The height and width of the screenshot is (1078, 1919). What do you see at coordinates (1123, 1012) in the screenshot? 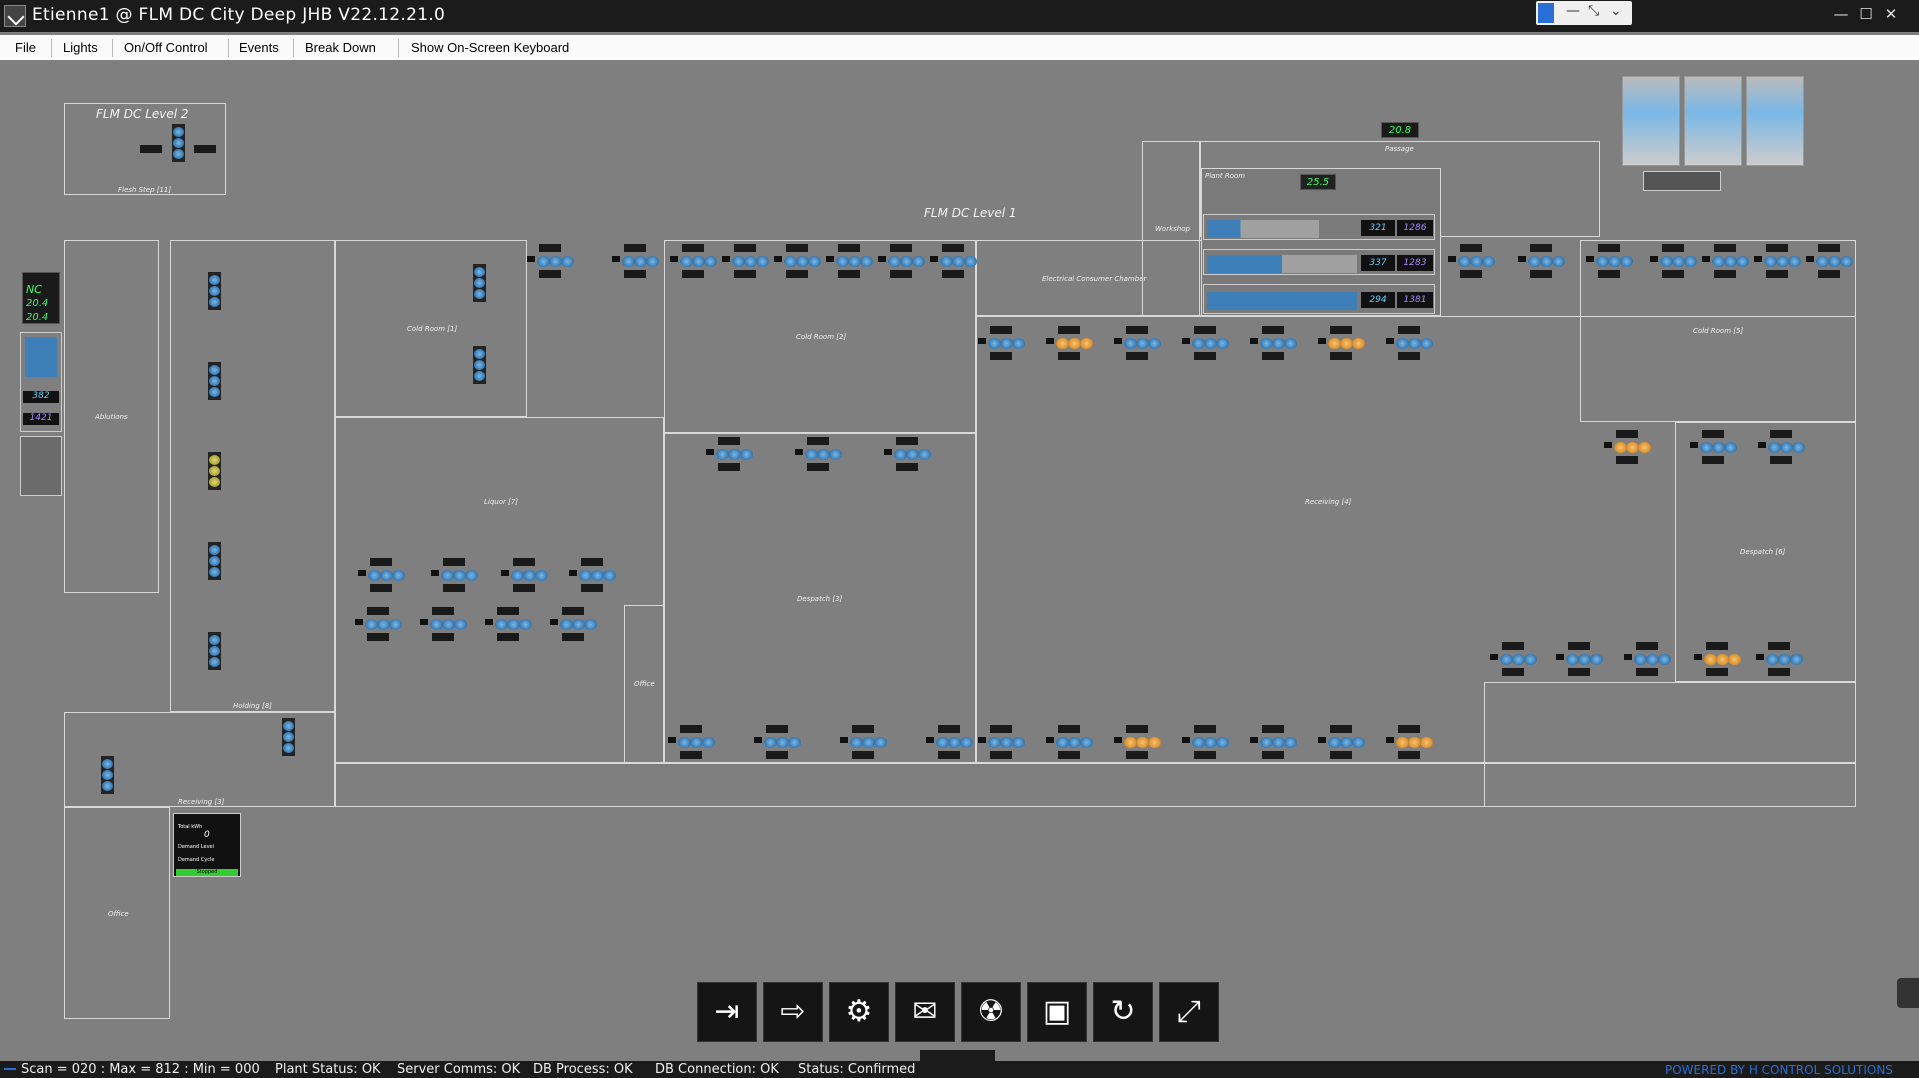
I see `refresh-icon: ↻` at bounding box center [1123, 1012].